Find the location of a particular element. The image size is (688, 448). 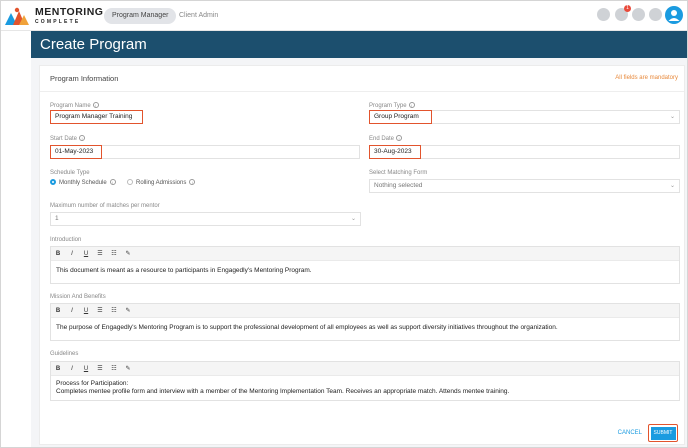

program-type-value: Group Program is located at coordinates (400, 117).